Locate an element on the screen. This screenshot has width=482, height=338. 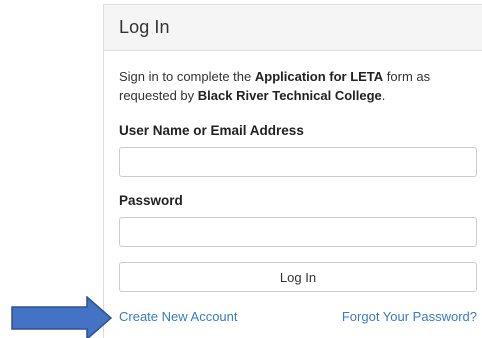
password-label: Password is located at coordinates (151, 200).